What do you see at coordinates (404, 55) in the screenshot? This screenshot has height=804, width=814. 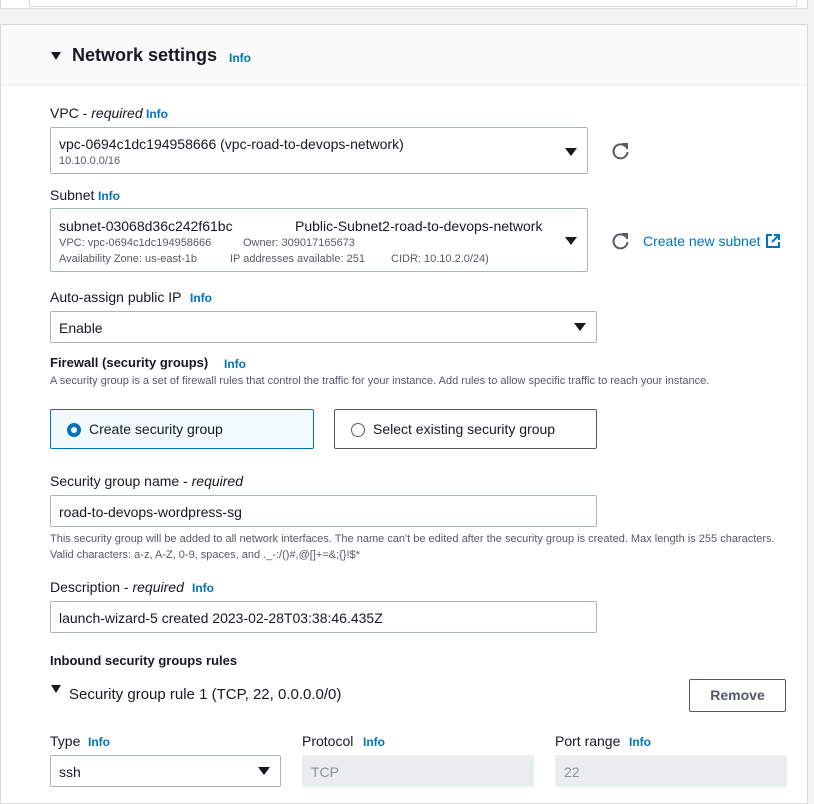 I see `panel-header: Network settings Info` at bounding box center [404, 55].